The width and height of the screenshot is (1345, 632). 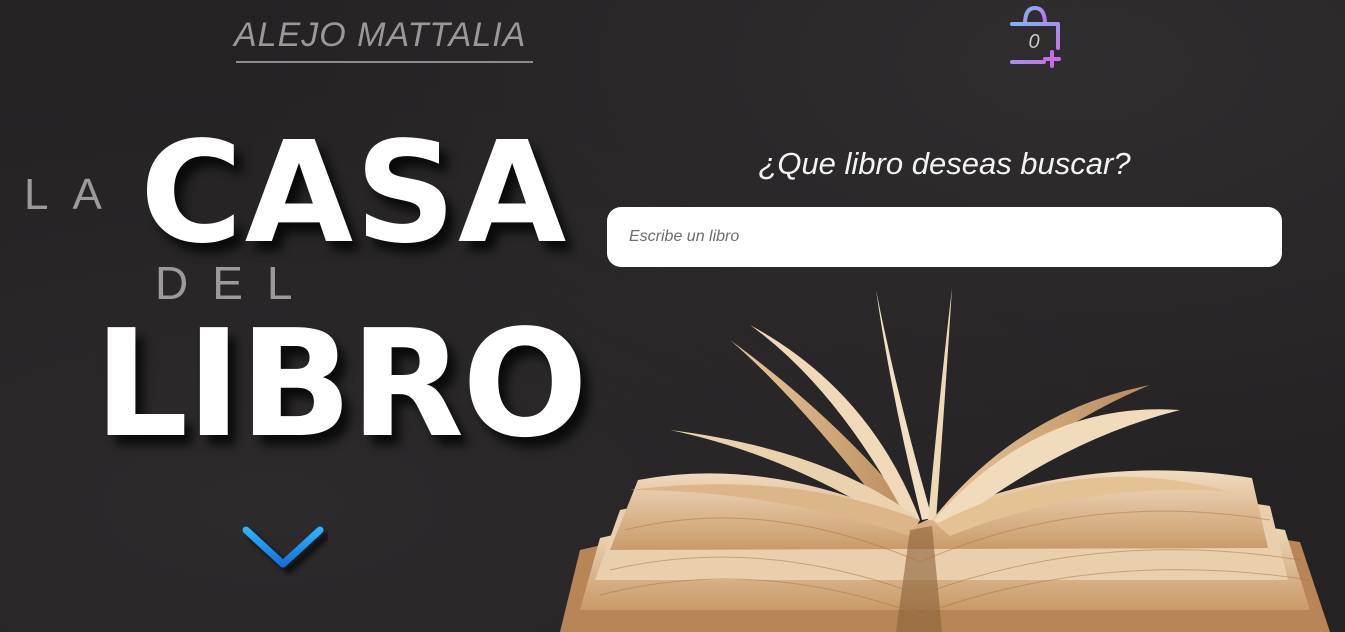 I want to click on logo-la: LA, so click(x=75, y=194).